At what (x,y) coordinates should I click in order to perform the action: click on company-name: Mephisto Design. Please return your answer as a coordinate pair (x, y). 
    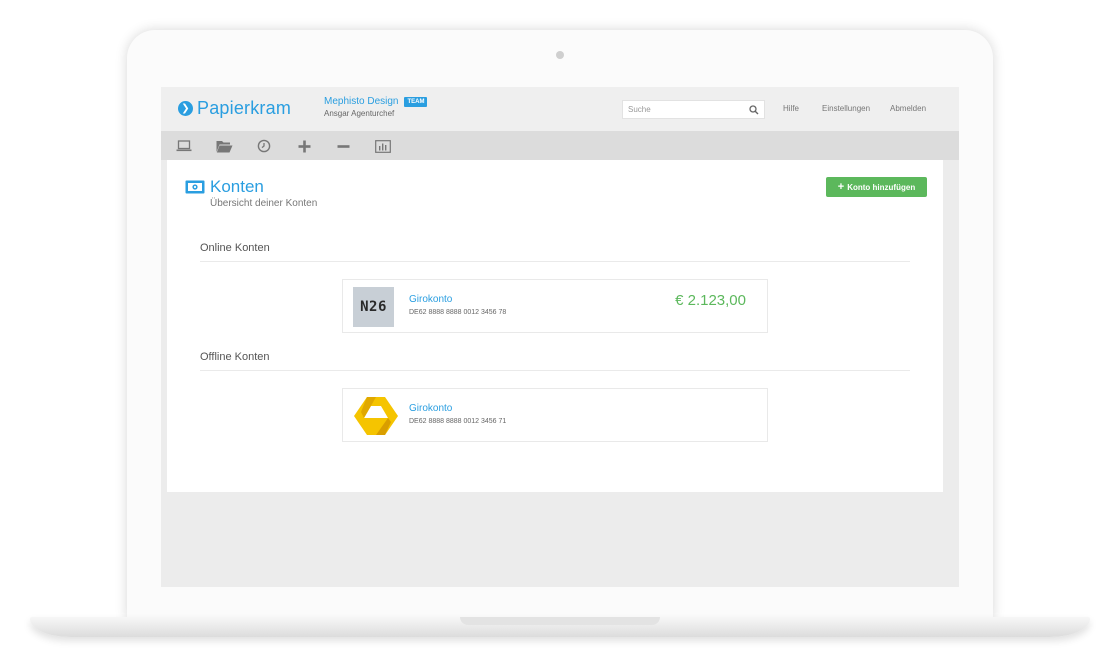
    Looking at the image, I should click on (361, 101).